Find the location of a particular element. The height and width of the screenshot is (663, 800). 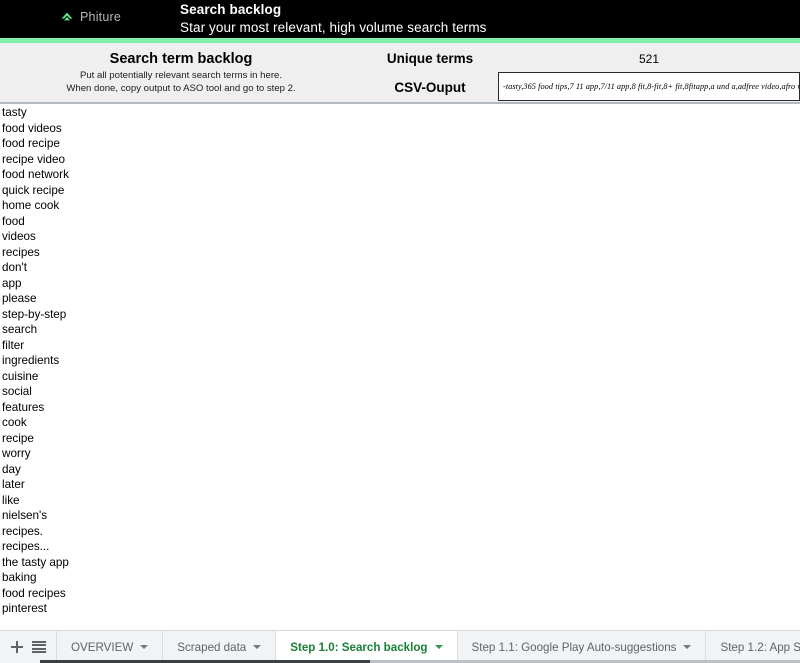

sheet-tab-label: Scraped data is located at coordinates (212, 647).